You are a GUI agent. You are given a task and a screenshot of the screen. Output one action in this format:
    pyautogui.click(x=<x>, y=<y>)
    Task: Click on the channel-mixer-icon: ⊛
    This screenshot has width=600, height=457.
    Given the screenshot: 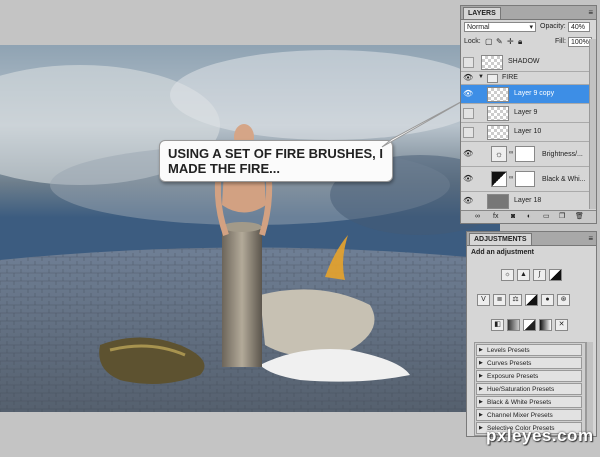 What is the action you would take?
    pyautogui.click(x=563, y=300)
    